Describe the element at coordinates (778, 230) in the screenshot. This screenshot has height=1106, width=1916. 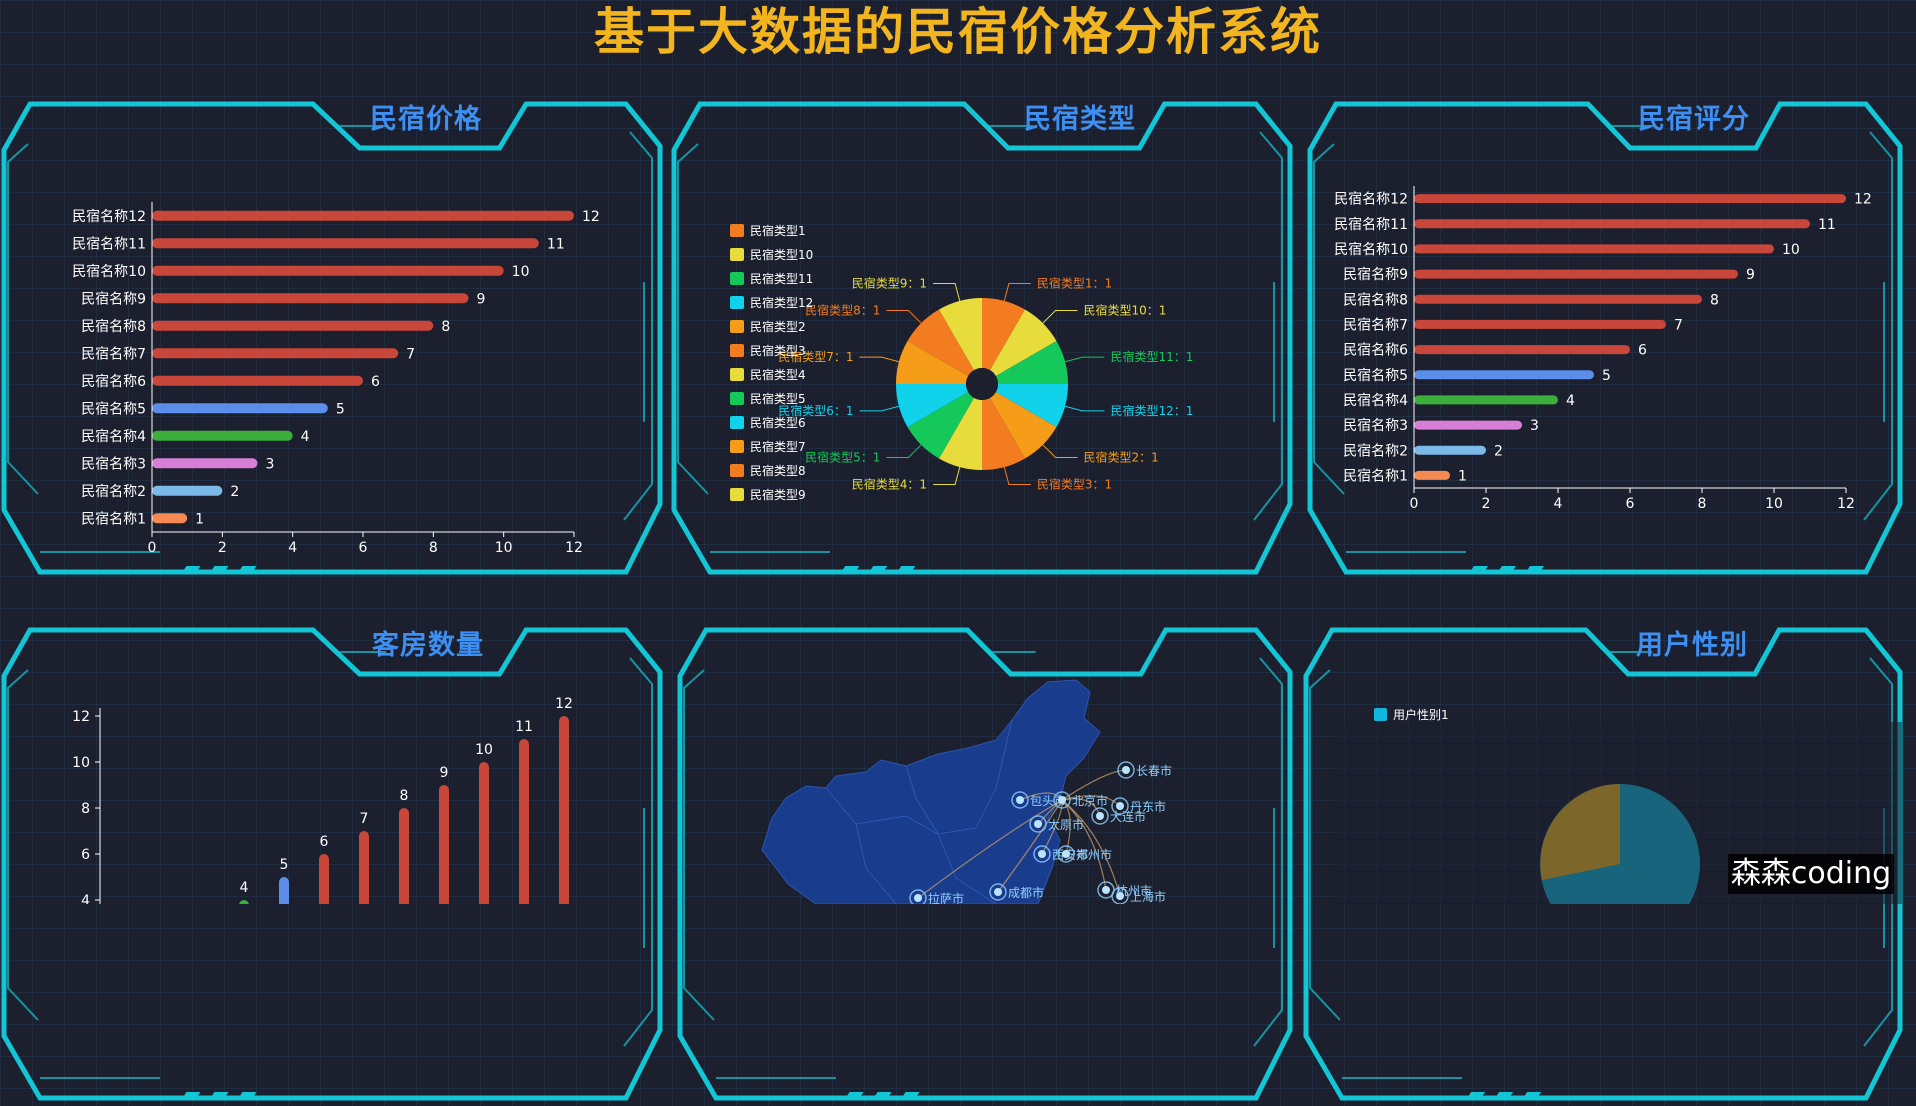
I see `legend-label: 民宿类型1` at that location.